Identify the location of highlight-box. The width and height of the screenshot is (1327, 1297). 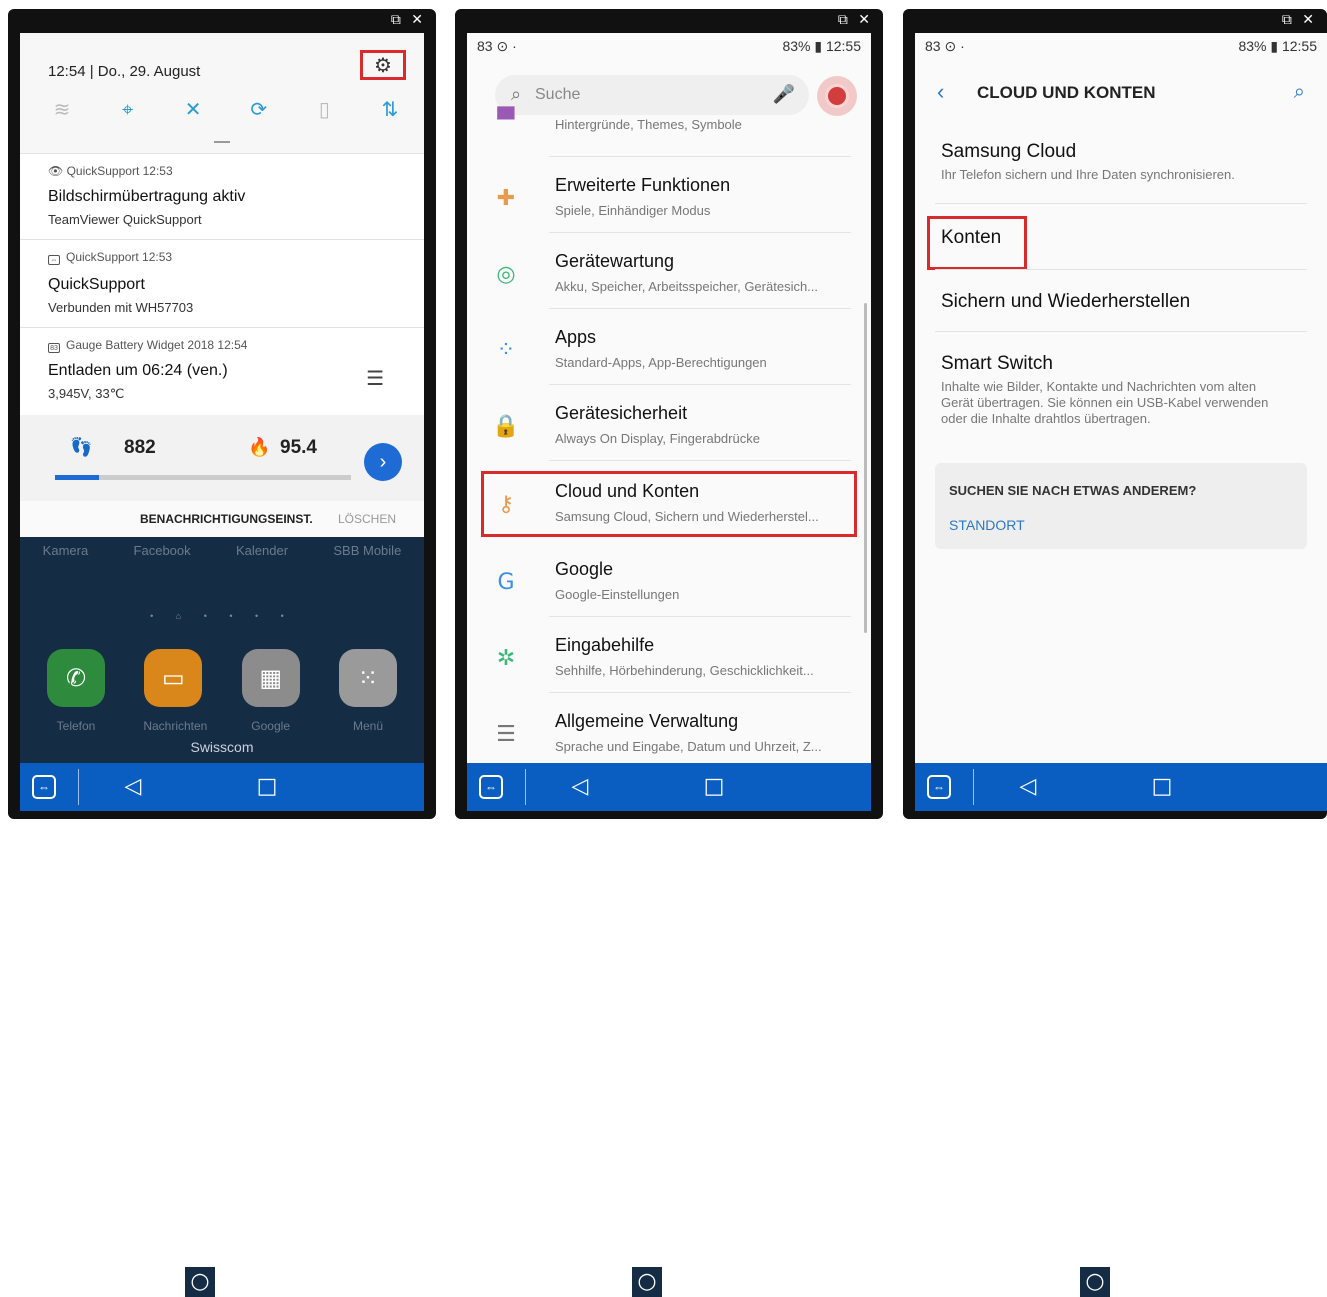
(669, 504).